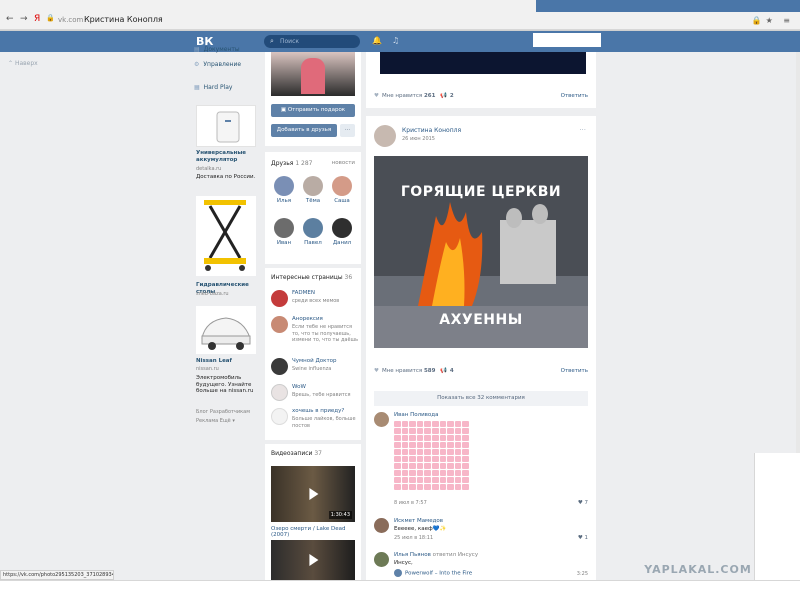  Describe the element at coordinates (586, 503) in the screenshot. I see `comment-like-count: 7` at that location.